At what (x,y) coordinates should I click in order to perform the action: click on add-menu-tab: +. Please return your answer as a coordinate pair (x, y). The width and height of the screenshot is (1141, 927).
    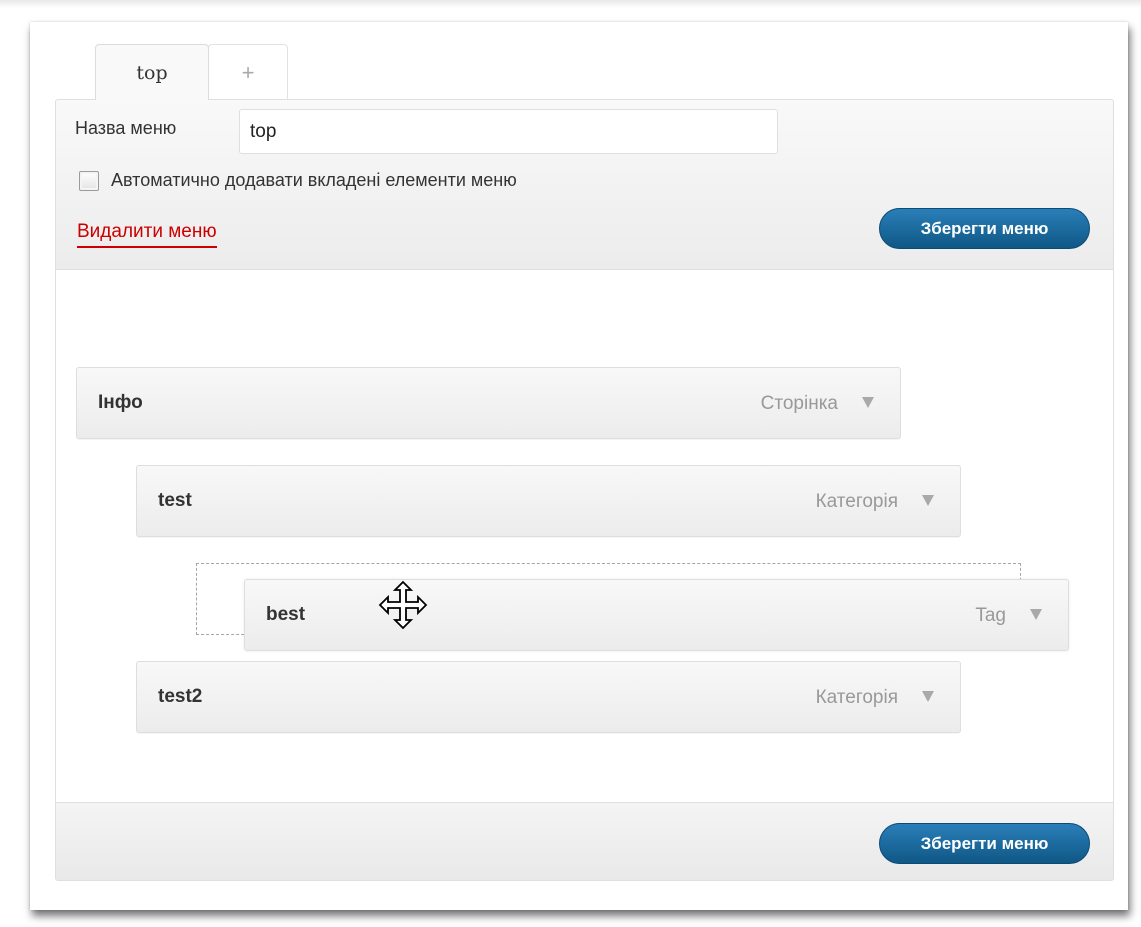
    Looking at the image, I should click on (248, 72).